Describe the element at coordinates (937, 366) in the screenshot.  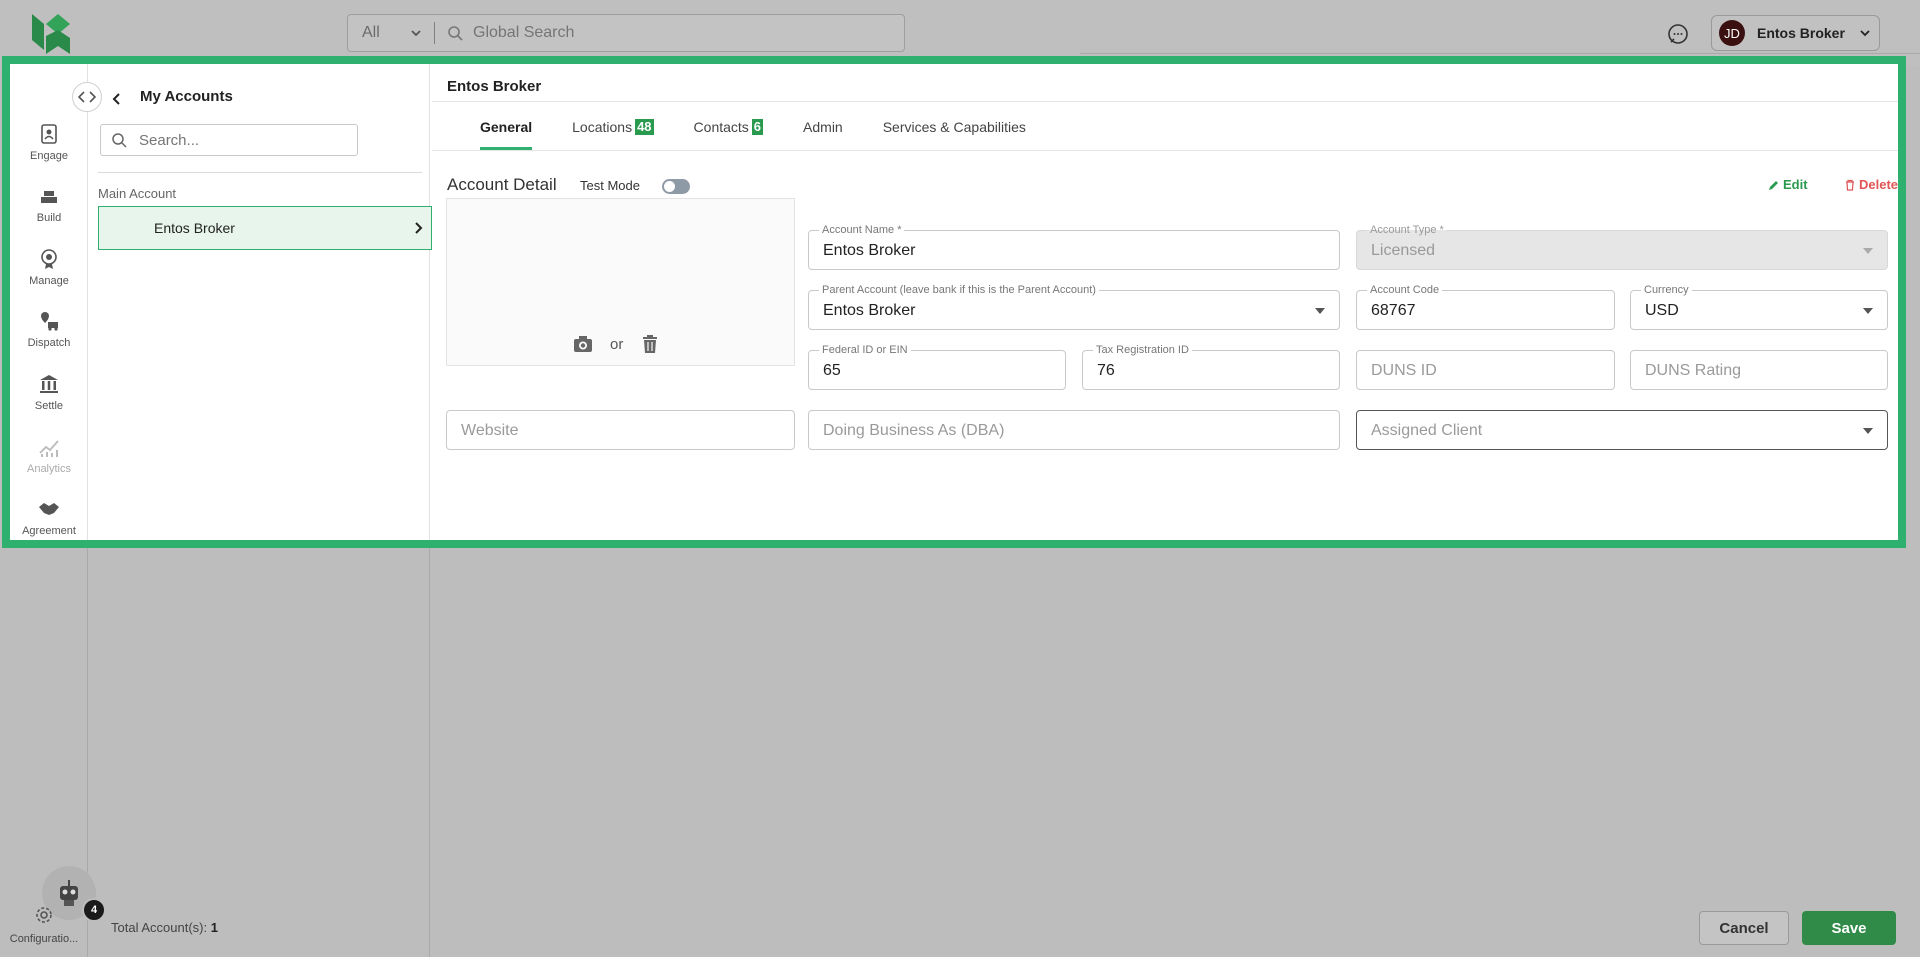
I see `federal-id-field: Federal ID or EIN 65` at that location.